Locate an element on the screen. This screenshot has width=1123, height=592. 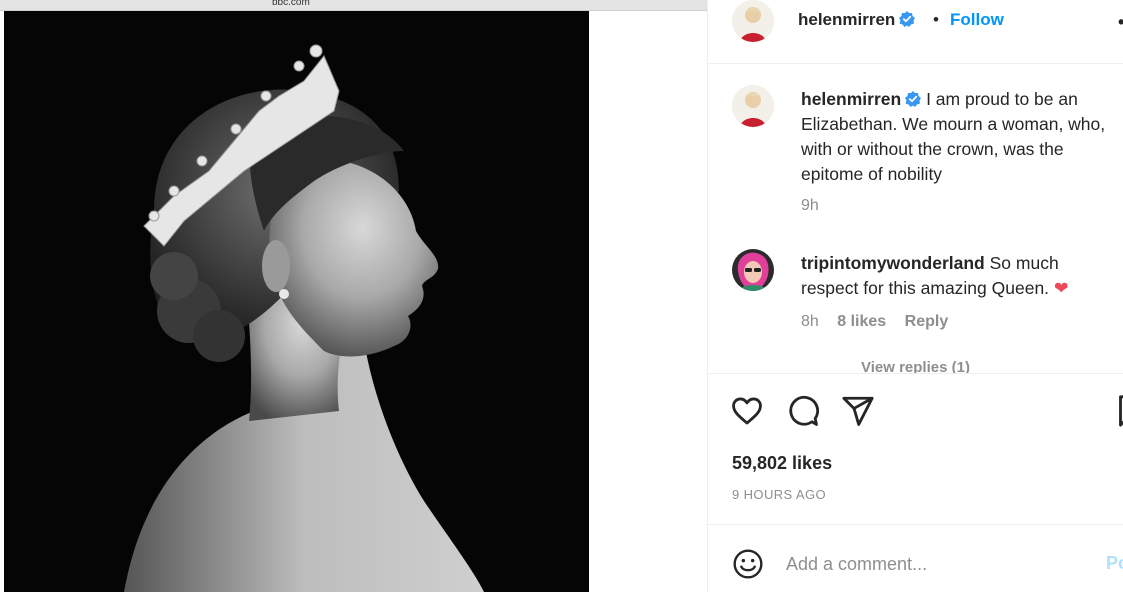
add-comment-bar: Post is located at coordinates (915, 559).